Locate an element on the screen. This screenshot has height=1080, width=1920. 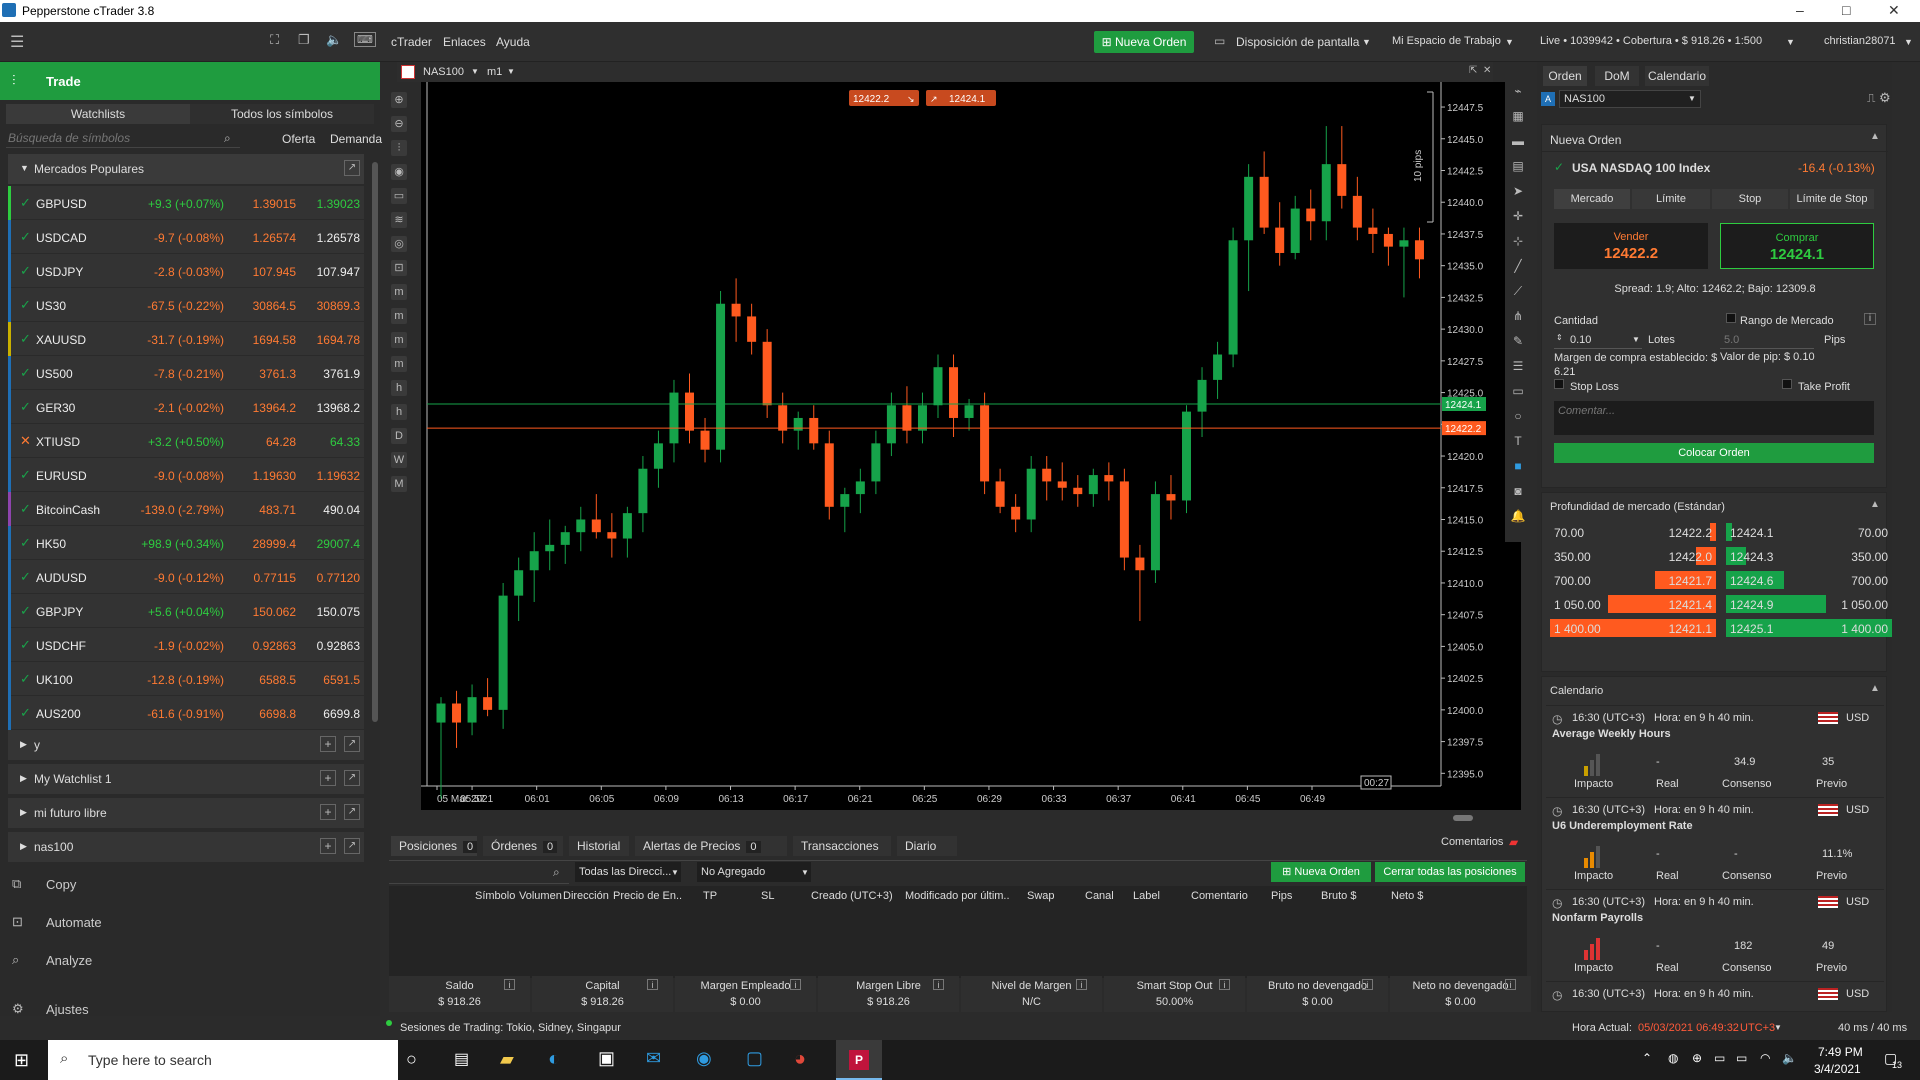
symbol-search-input is located at coordinates (123, 138).